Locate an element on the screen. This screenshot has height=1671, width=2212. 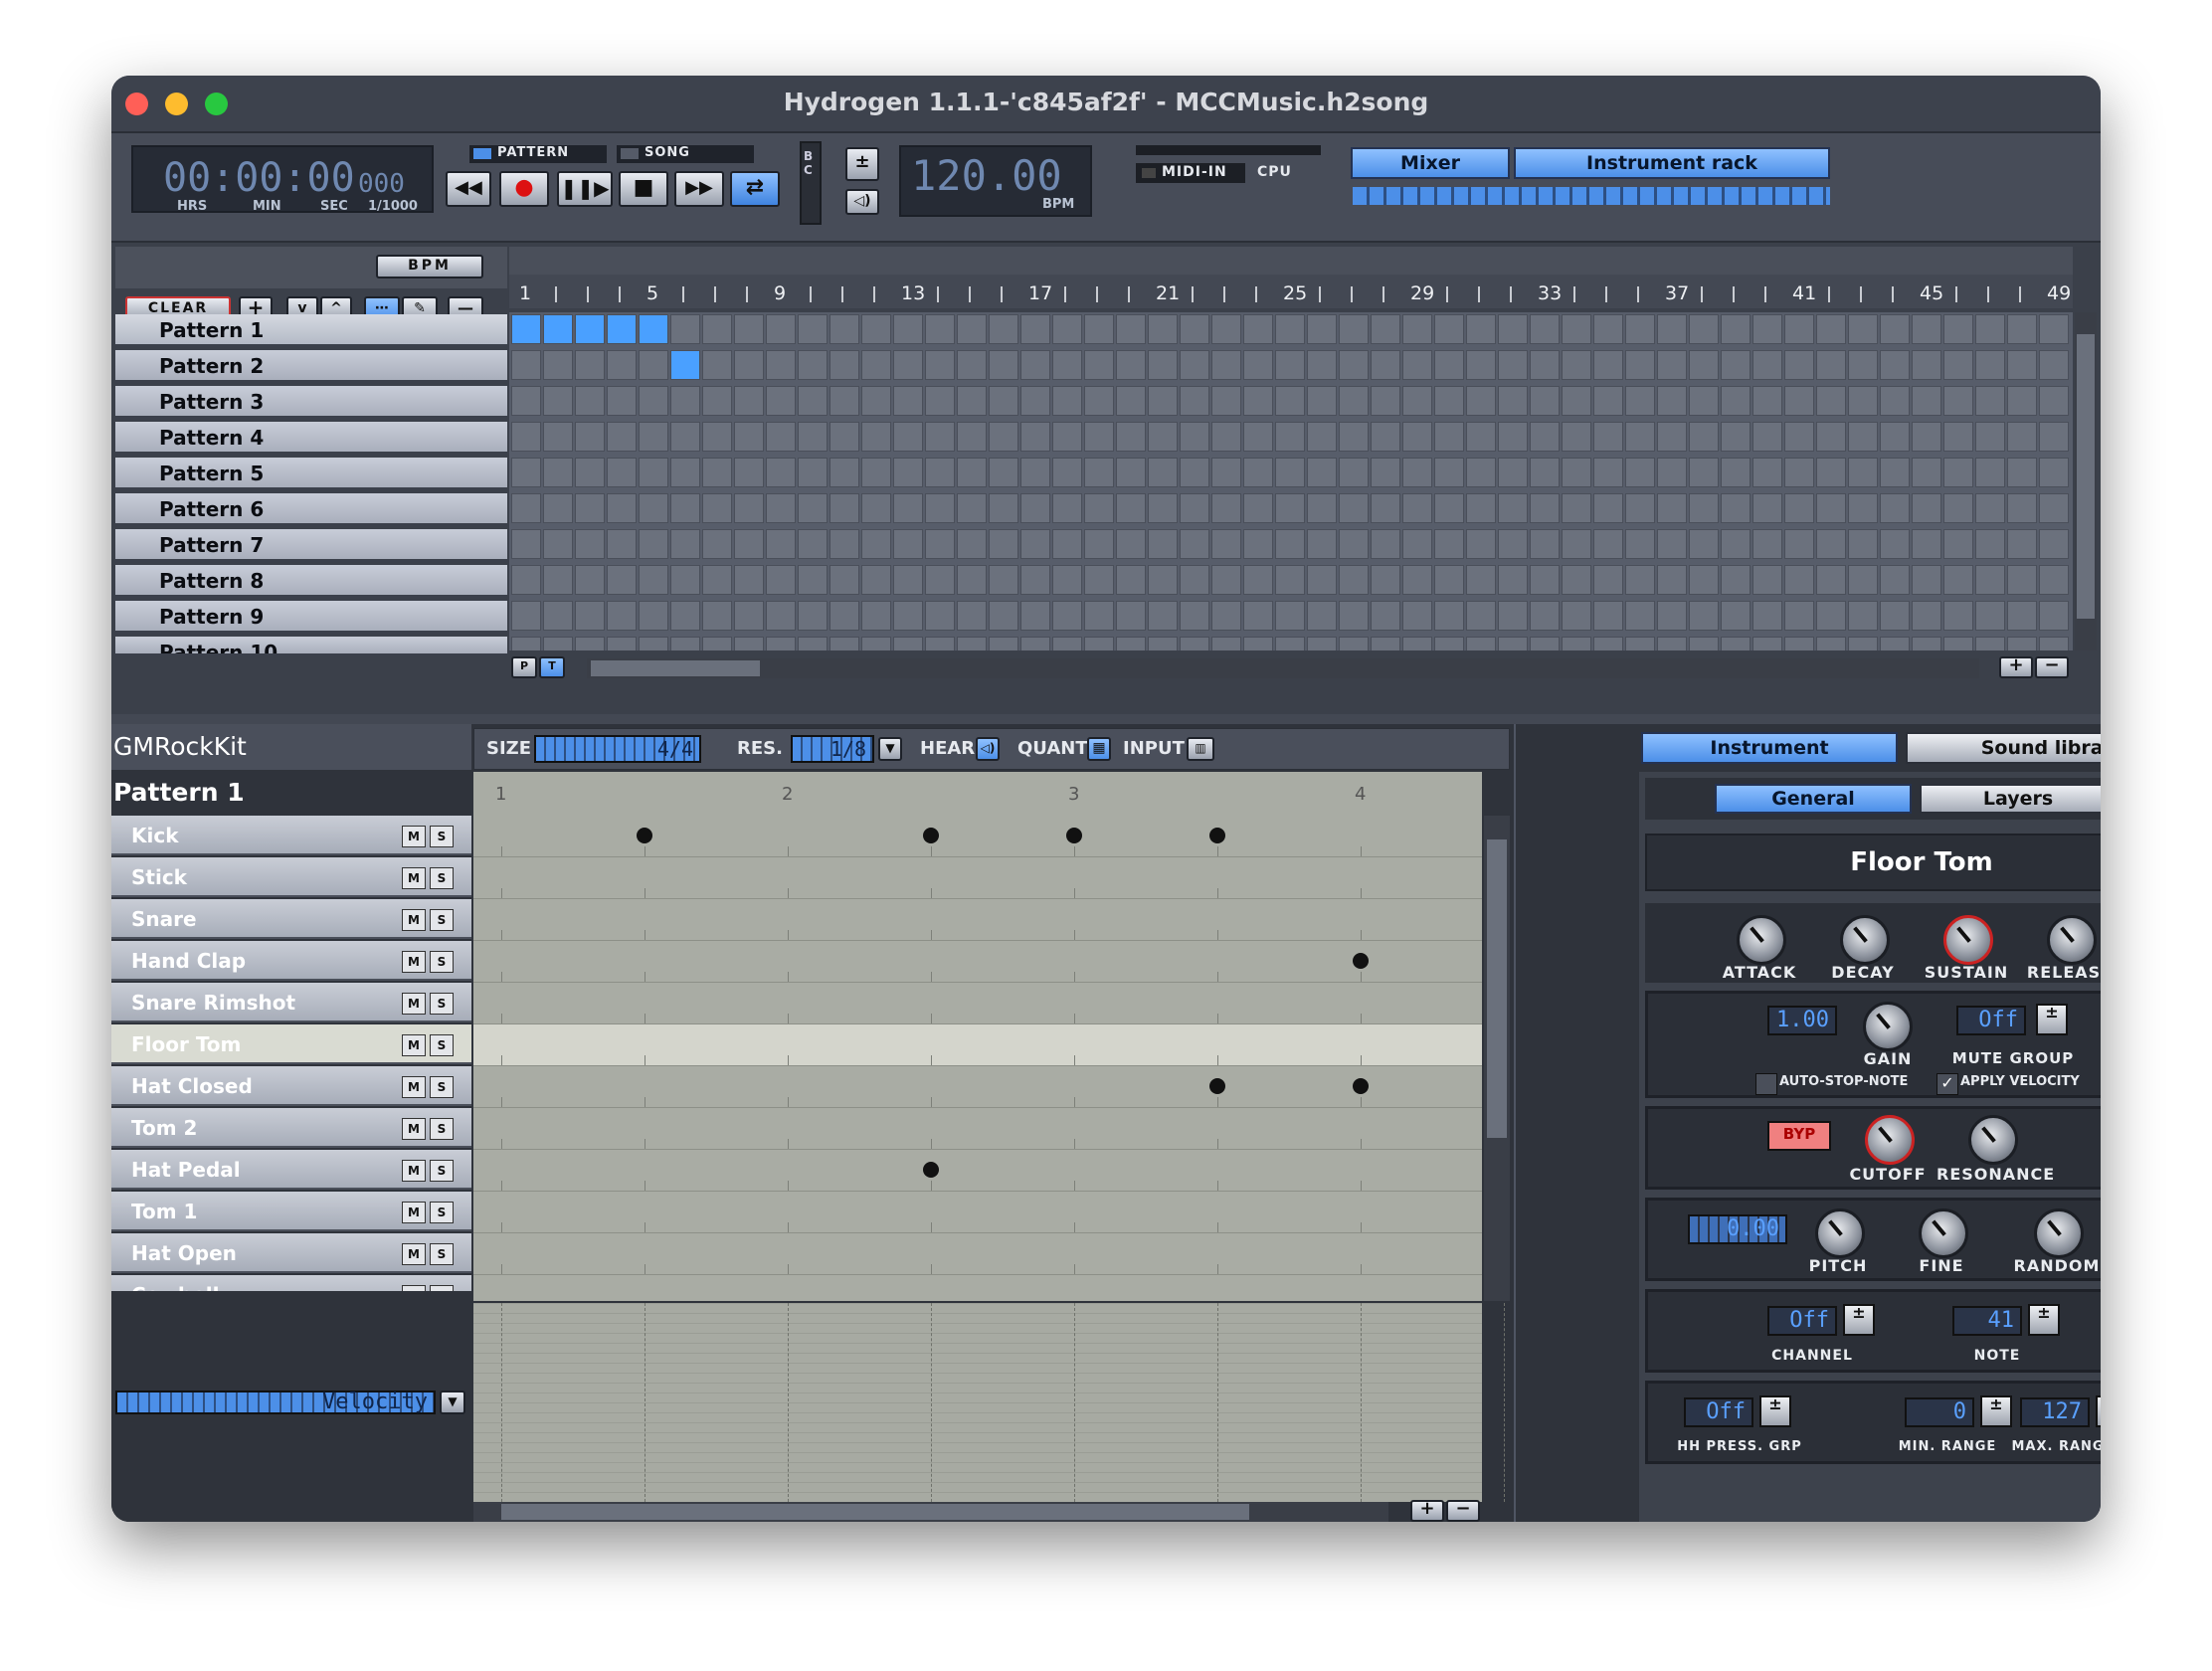
filter-bypass-button: BYP is located at coordinates (1799, 1136).